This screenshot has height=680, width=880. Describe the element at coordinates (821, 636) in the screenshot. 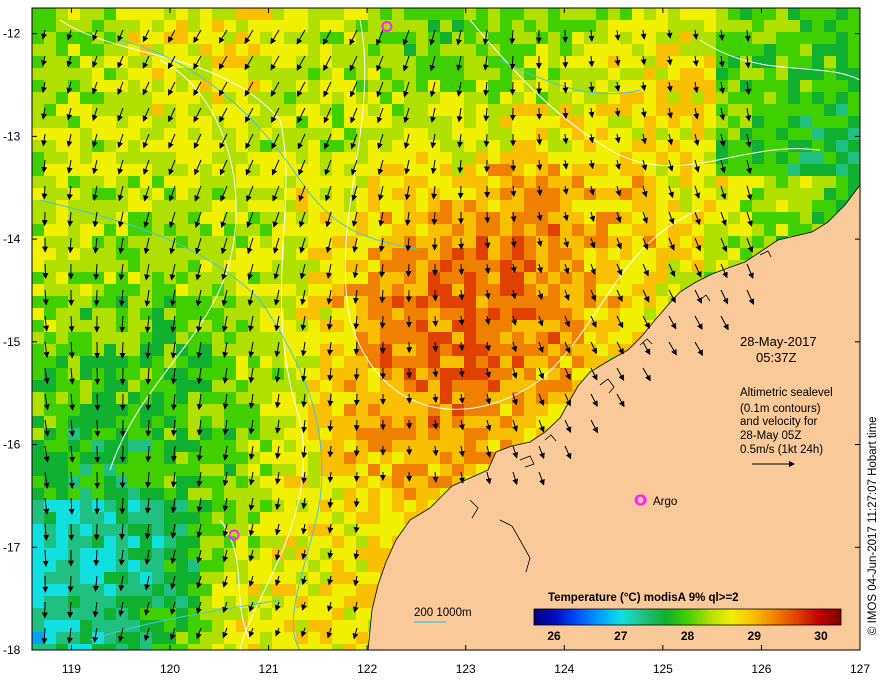

I see `colorbar-tick-label: 30` at that location.